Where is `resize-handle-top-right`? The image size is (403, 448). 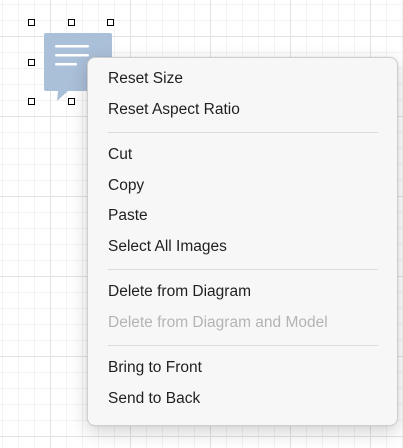 resize-handle-top-right is located at coordinates (110, 22).